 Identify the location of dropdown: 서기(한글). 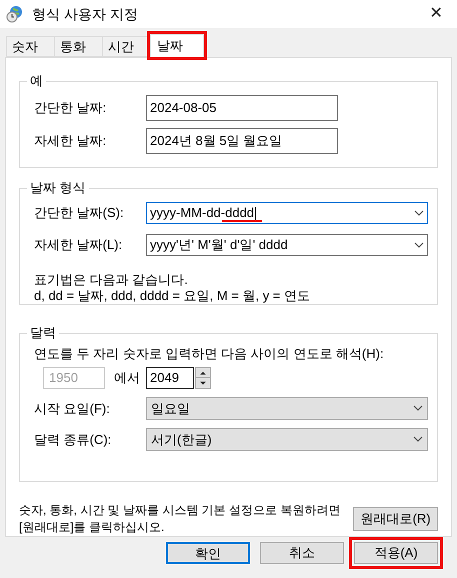
(287, 439).